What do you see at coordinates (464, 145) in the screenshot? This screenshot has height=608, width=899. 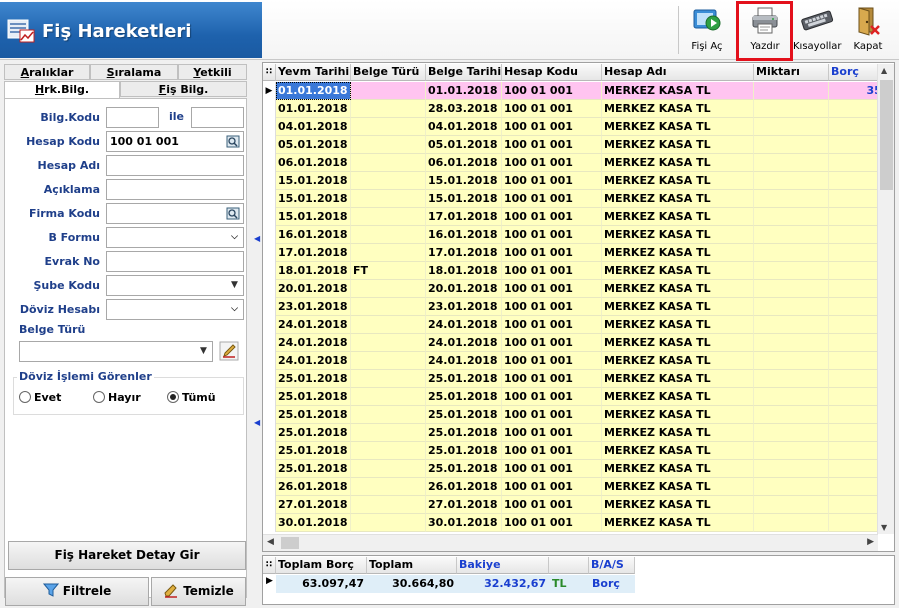 I see `cell-belge-tarihi: 05.01.2018` at bounding box center [464, 145].